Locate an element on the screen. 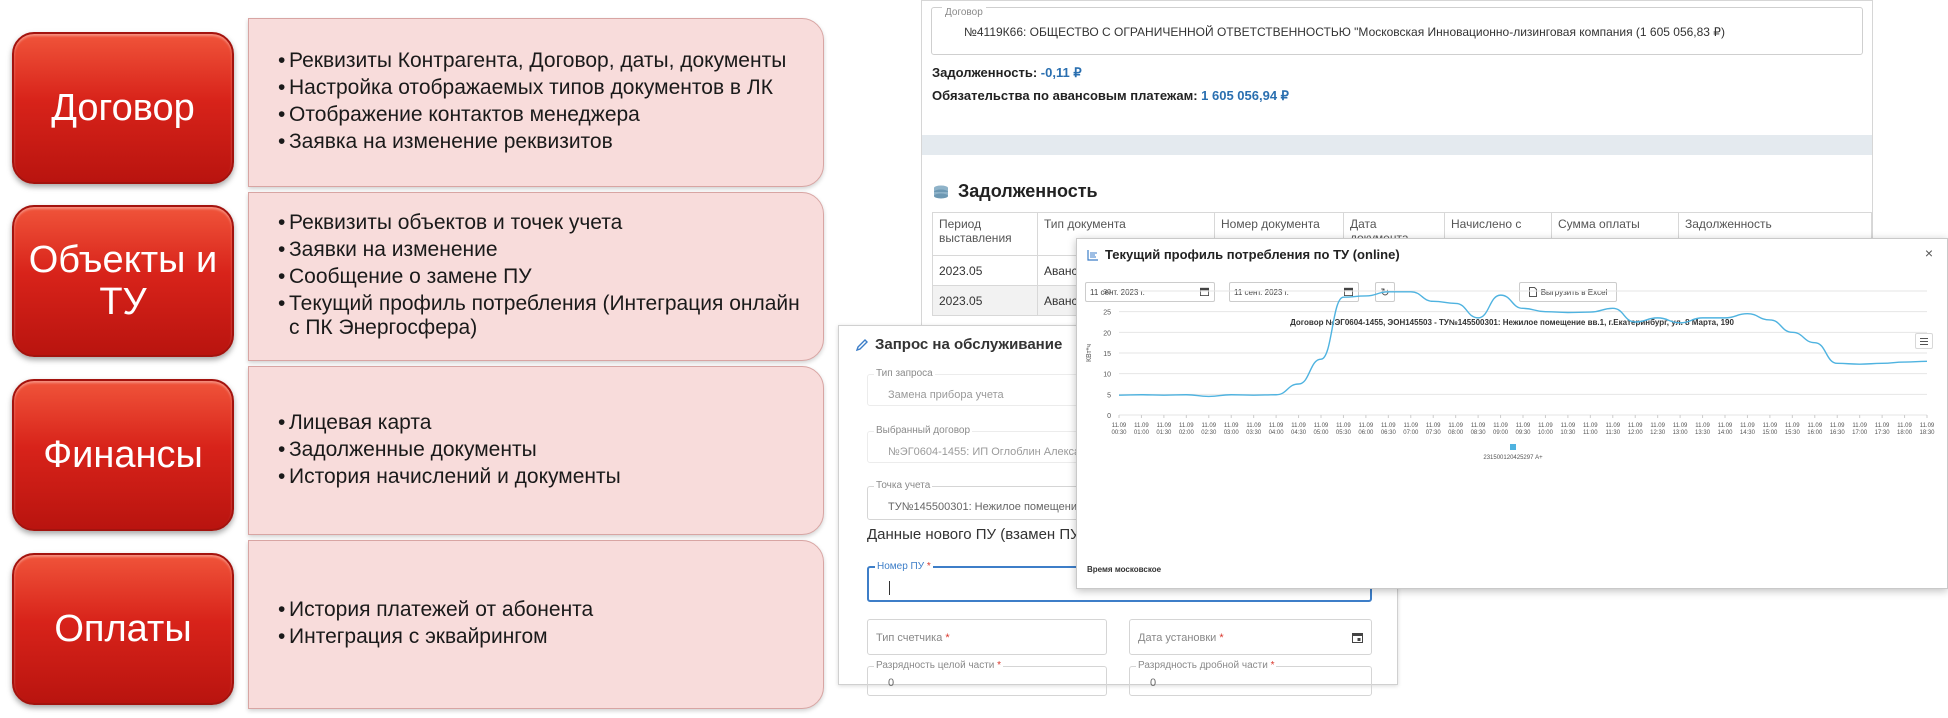  legend-marker is located at coordinates (1513, 447).